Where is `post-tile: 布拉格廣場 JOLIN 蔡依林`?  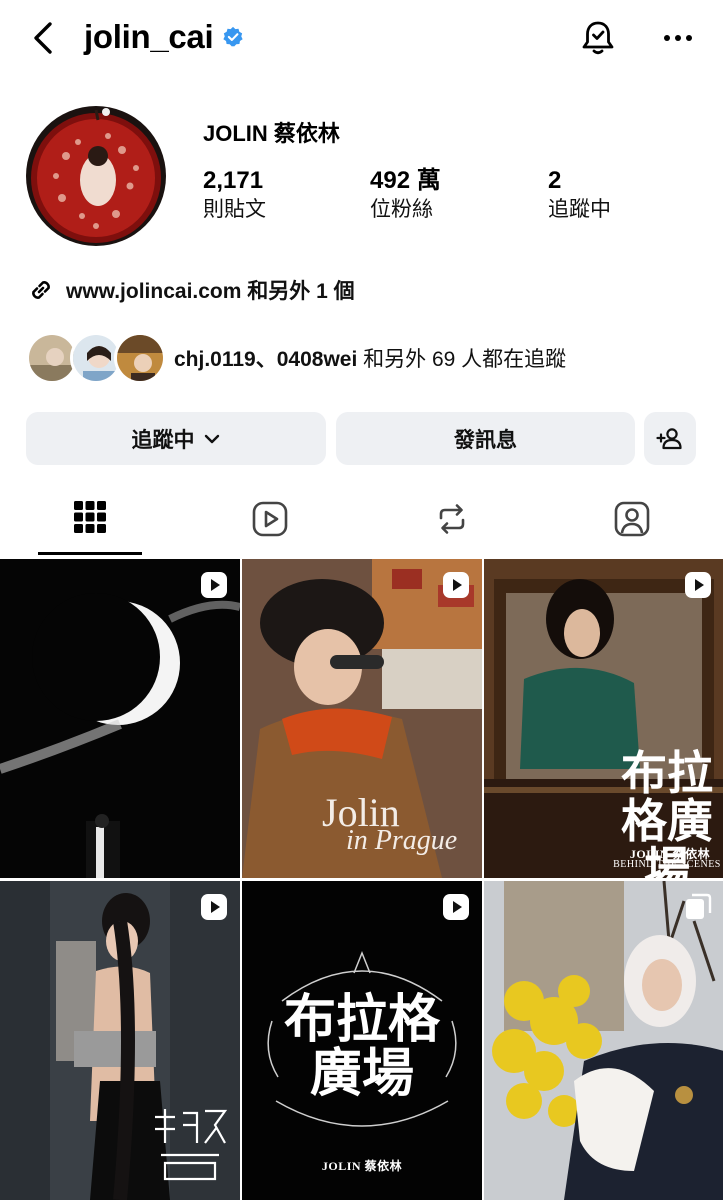
post-tile: 布拉格廣場 JOLIN 蔡依林 is located at coordinates (362, 1040).